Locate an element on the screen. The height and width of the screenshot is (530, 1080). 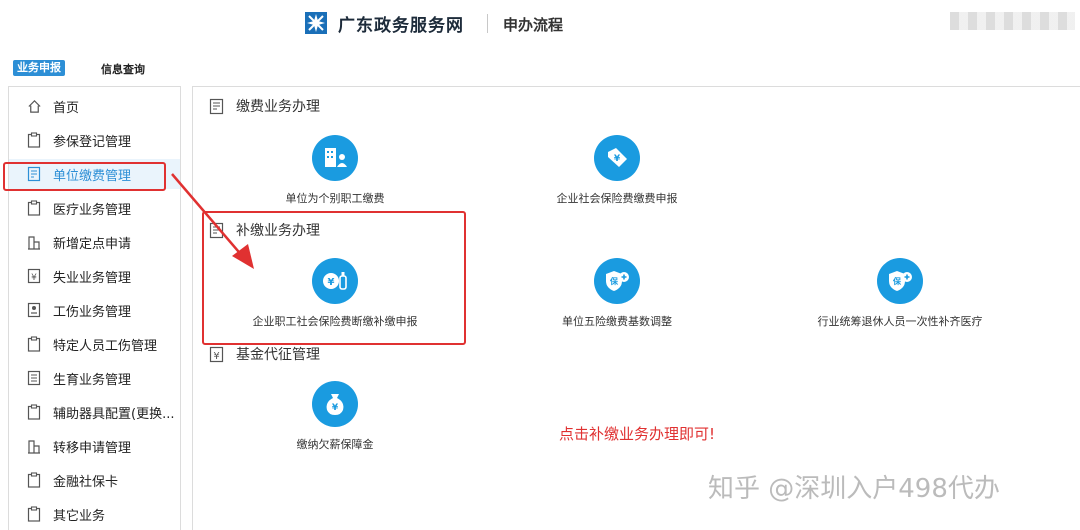
sidebar-highlight-box is located at coordinates (84, 176).